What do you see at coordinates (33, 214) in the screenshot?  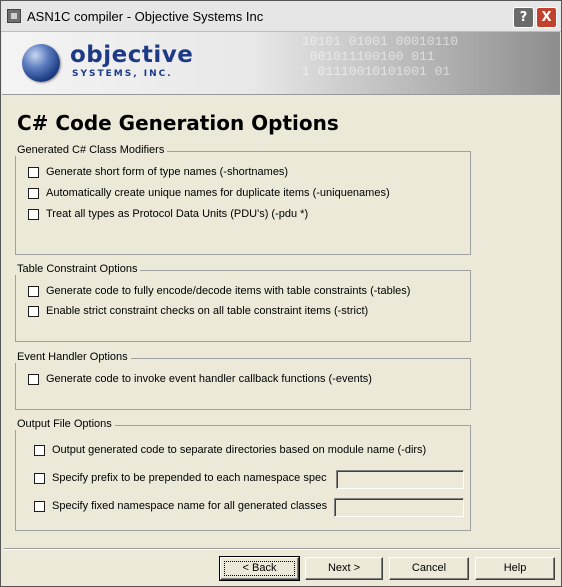 I see `pdu-checkbox` at bounding box center [33, 214].